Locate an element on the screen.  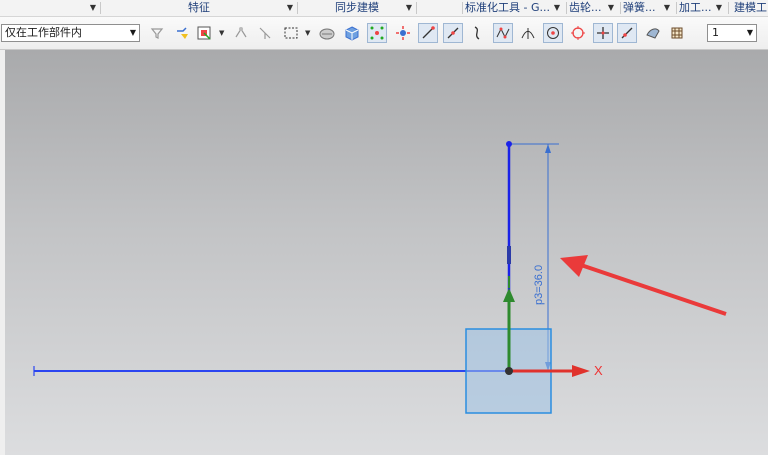
group-spring: 弹簧... ▼ is located at coordinates (648, 8).